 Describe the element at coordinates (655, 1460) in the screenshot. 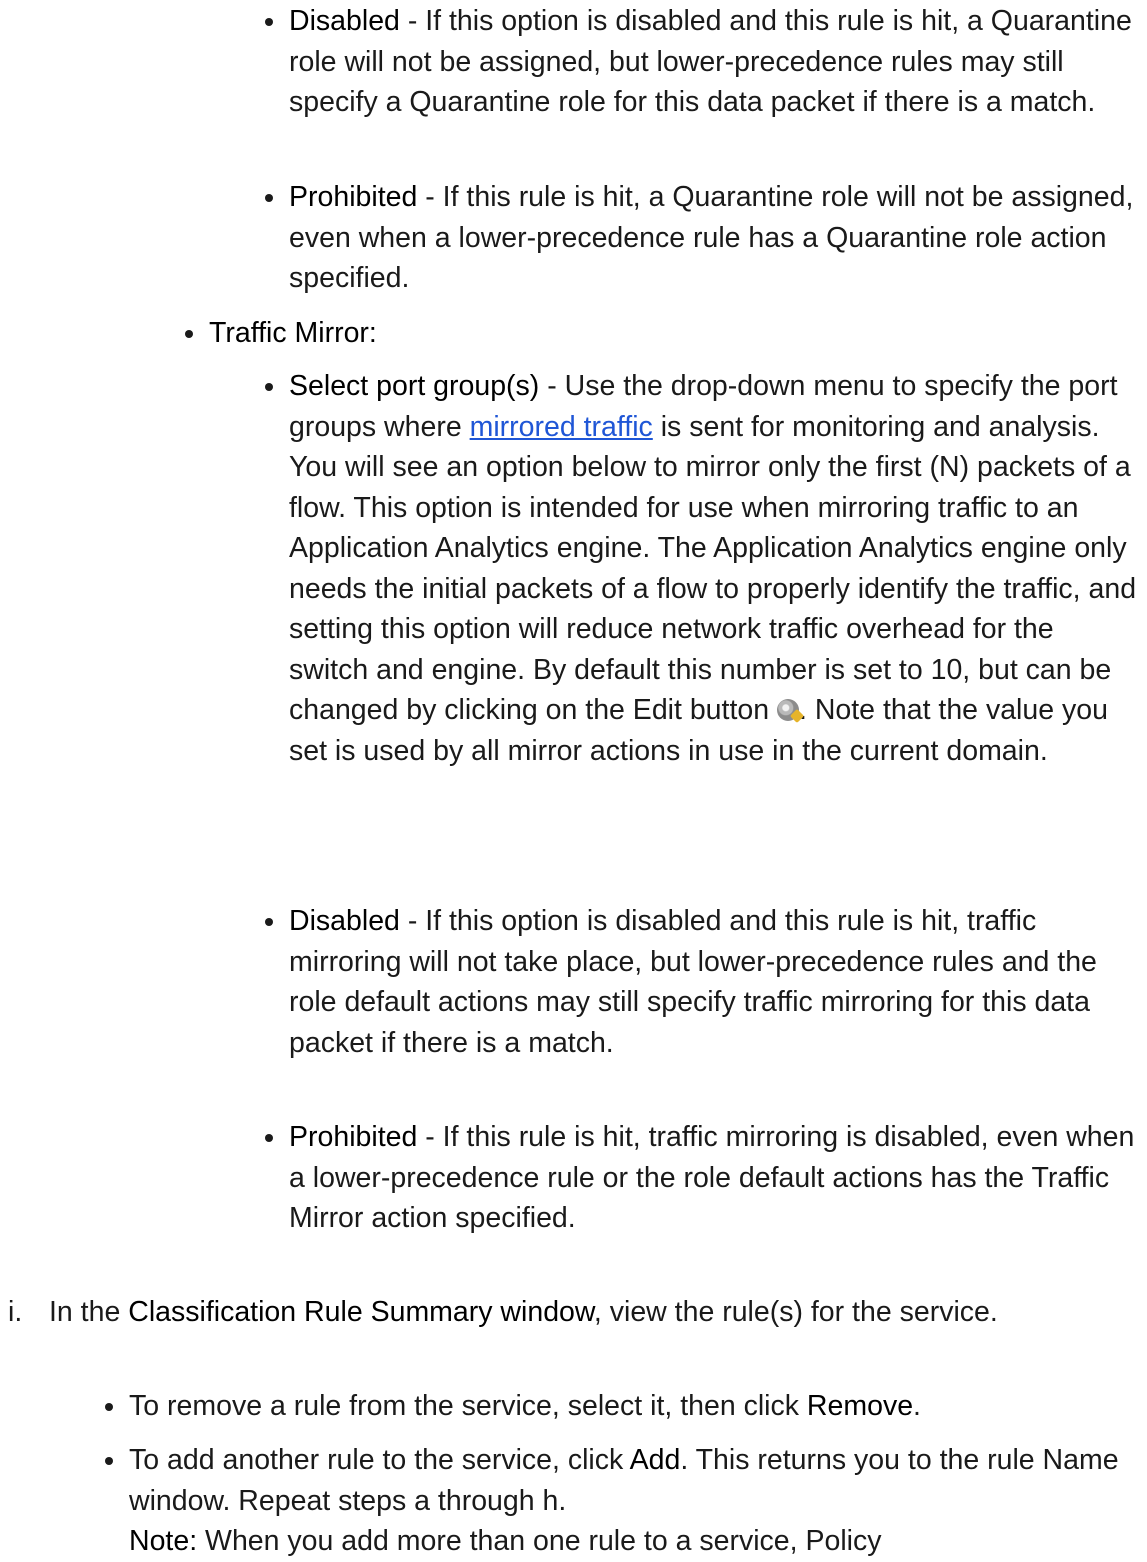

I see `term-add: Add` at that location.